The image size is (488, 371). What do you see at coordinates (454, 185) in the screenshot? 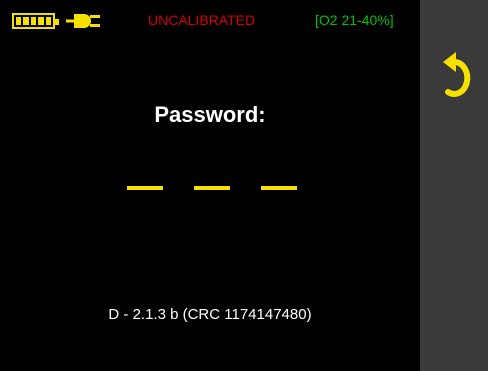
I see `sidebar` at bounding box center [454, 185].